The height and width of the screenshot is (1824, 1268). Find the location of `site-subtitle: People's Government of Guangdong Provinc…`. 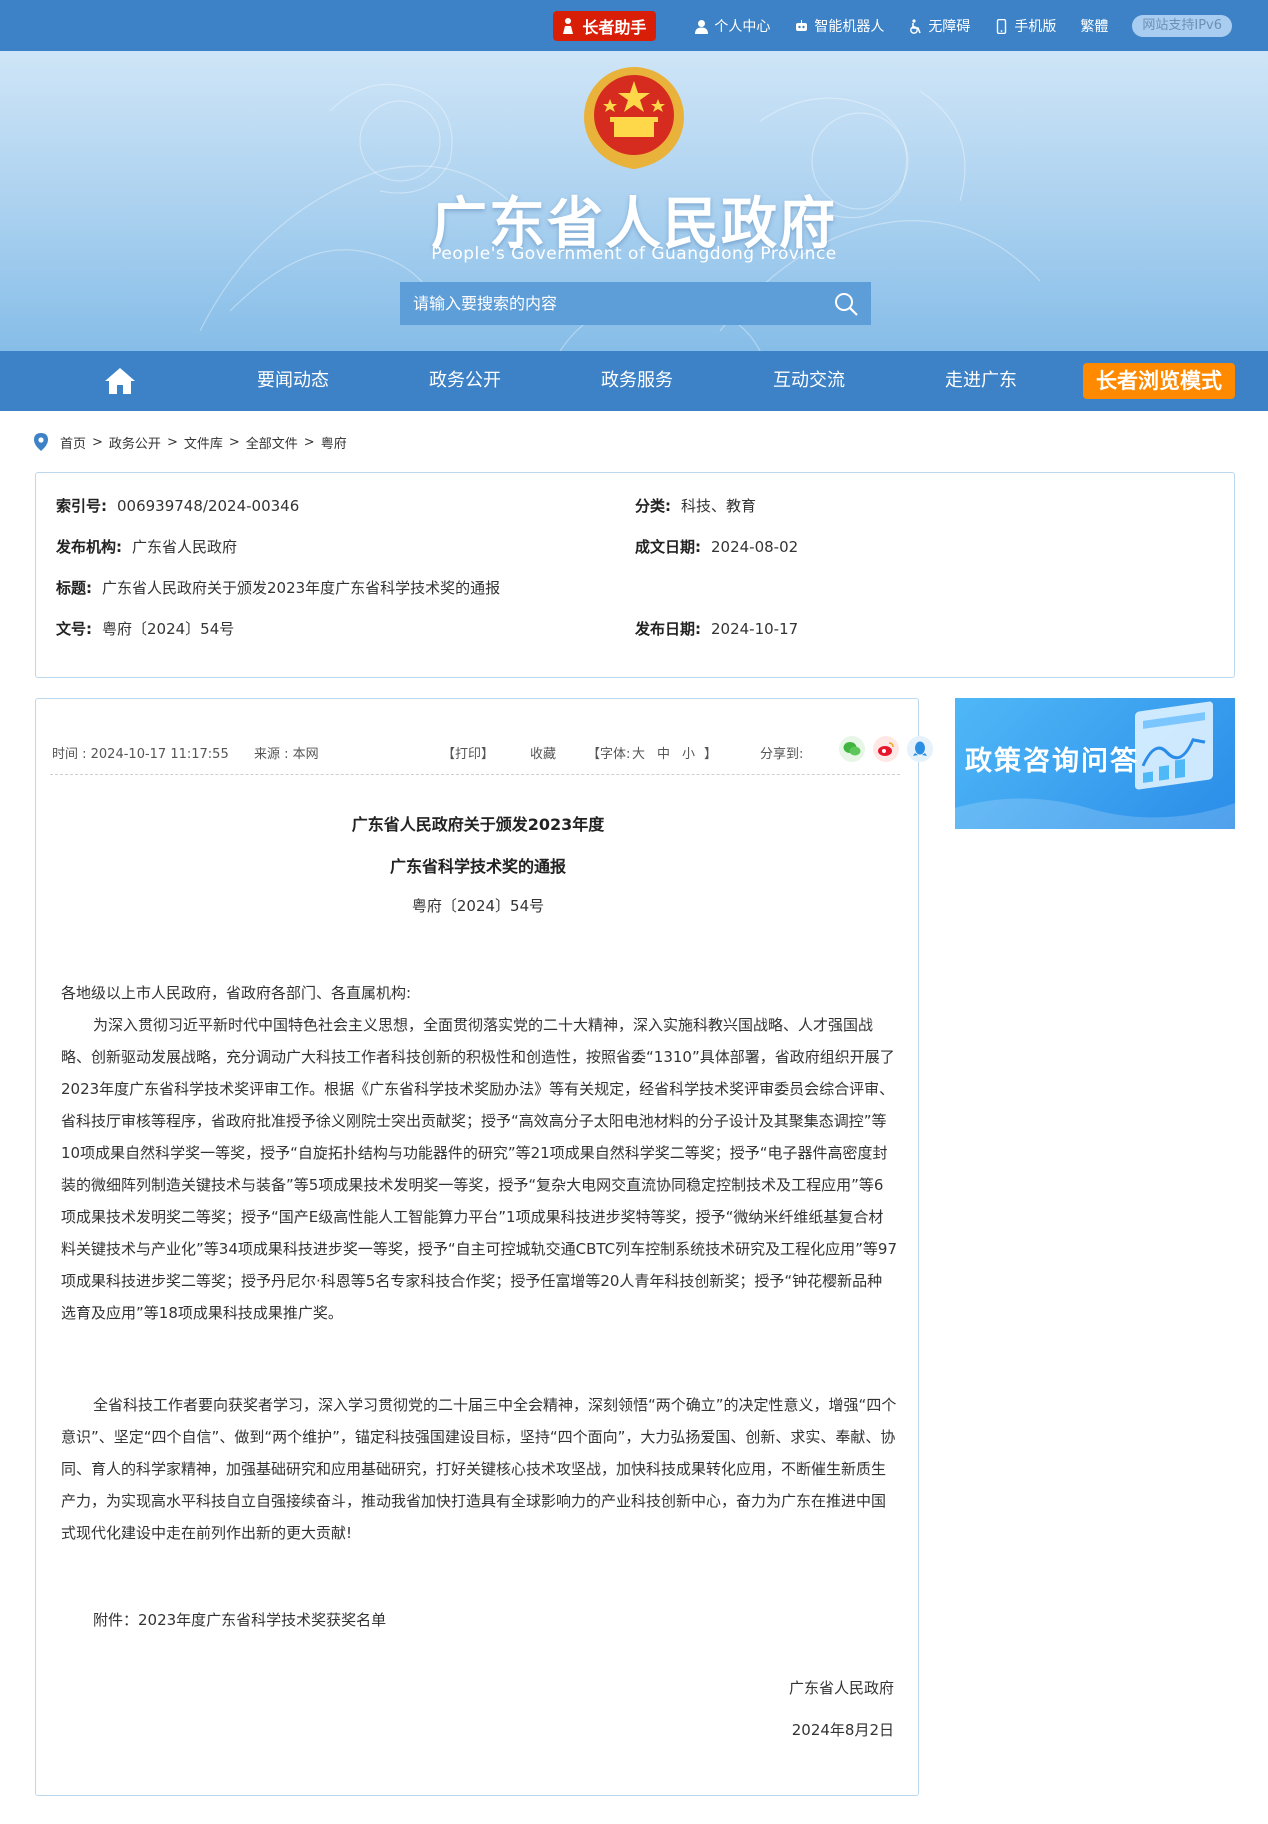

site-subtitle: People's Government of Guangdong Provinc… is located at coordinates (634, 254).